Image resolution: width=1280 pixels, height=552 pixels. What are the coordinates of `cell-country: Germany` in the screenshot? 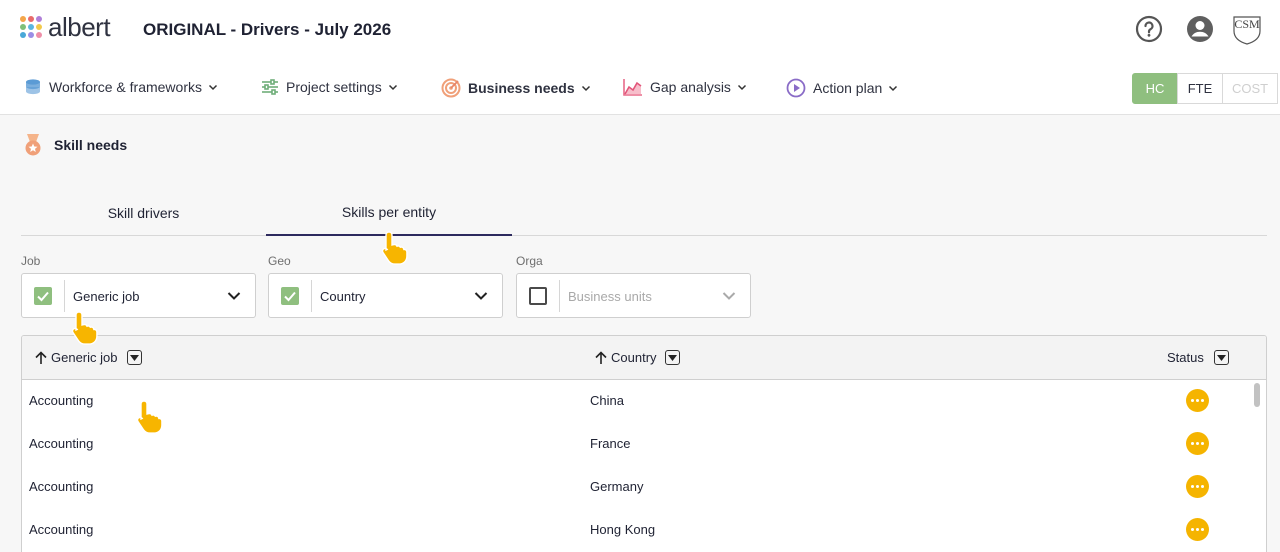 It's located at (617, 486).